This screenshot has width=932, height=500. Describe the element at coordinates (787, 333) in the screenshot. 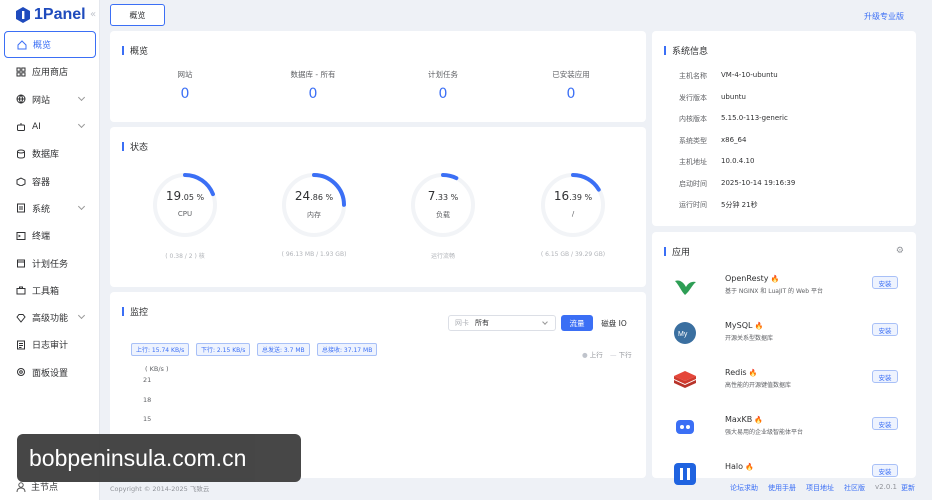

I see `app-item: My MySQL 🔥 开源关系型数据库 安装` at that location.